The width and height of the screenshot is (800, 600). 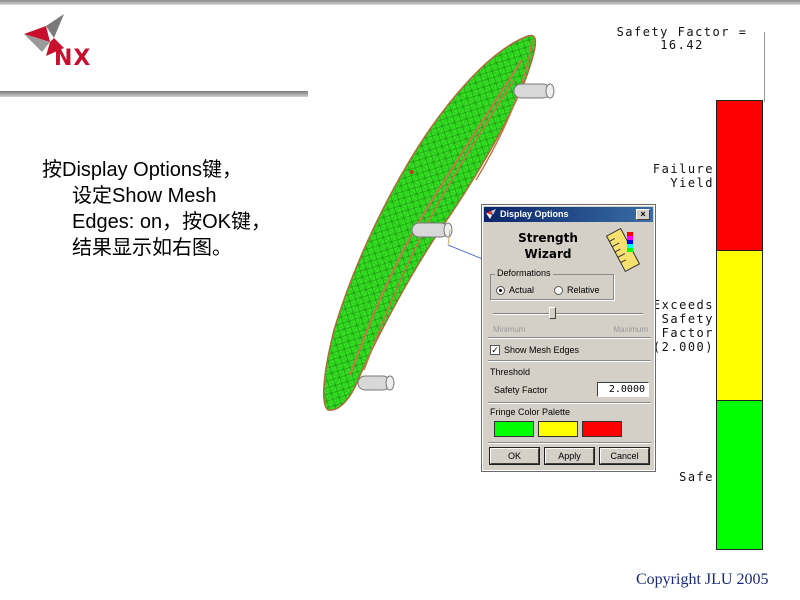 I want to click on close-icon: ×, so click(x=643, y=214).